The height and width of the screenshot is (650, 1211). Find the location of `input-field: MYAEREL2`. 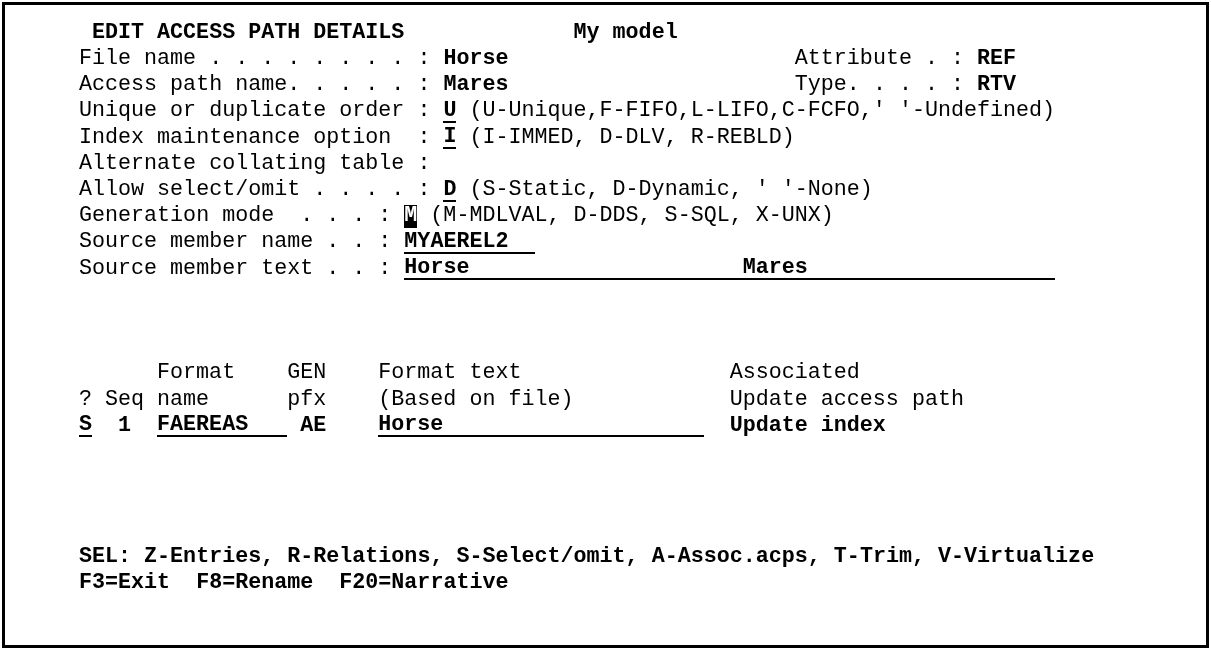

input-field: MYAEREL2 is located at coordinates (469, 243).